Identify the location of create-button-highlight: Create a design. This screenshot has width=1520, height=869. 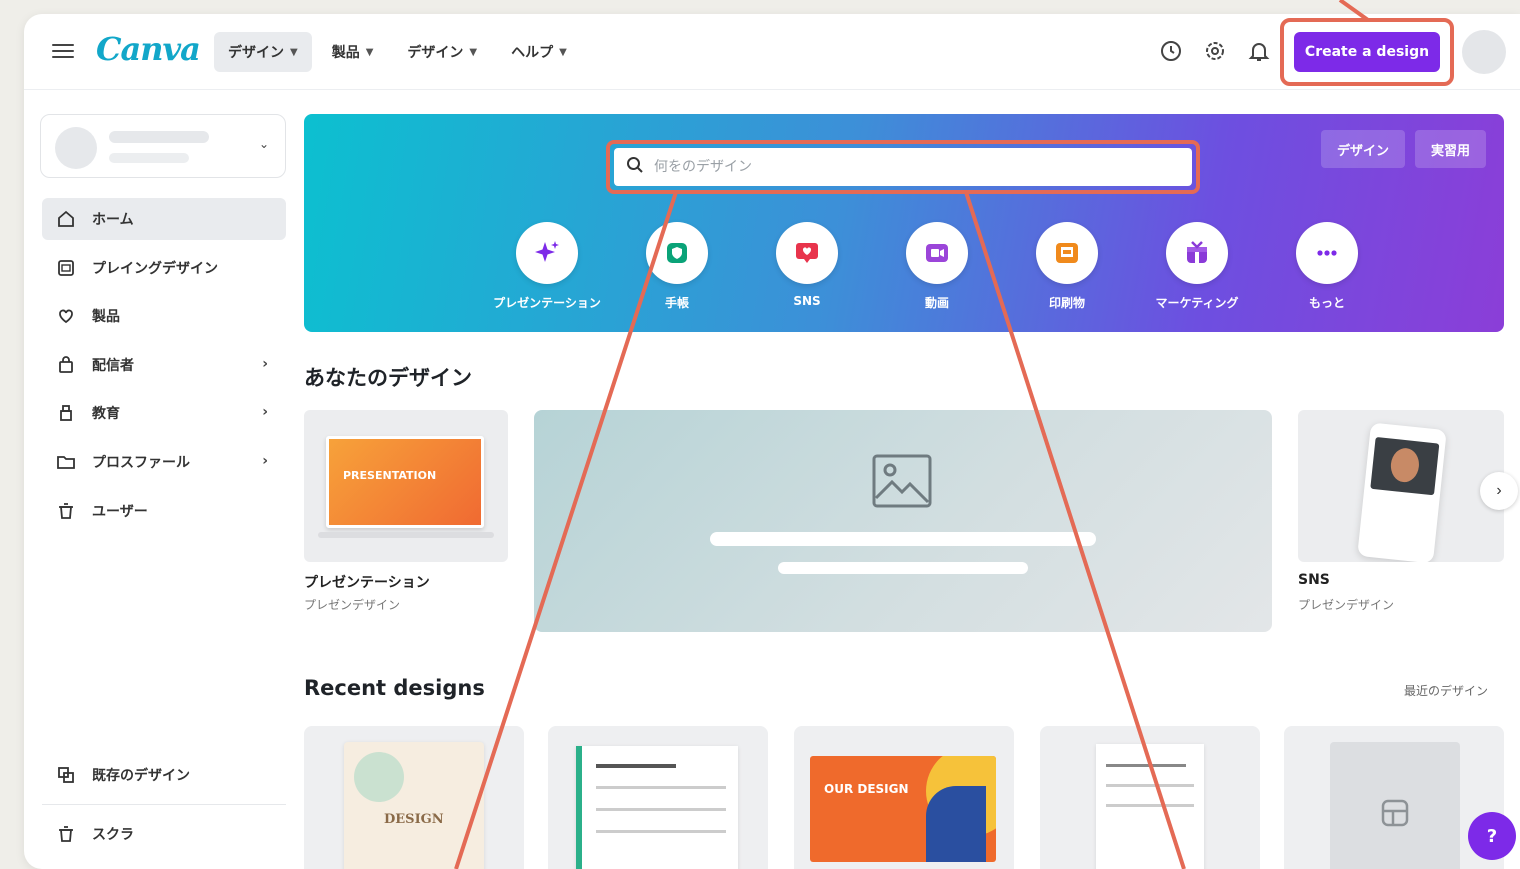
(1367, 52).